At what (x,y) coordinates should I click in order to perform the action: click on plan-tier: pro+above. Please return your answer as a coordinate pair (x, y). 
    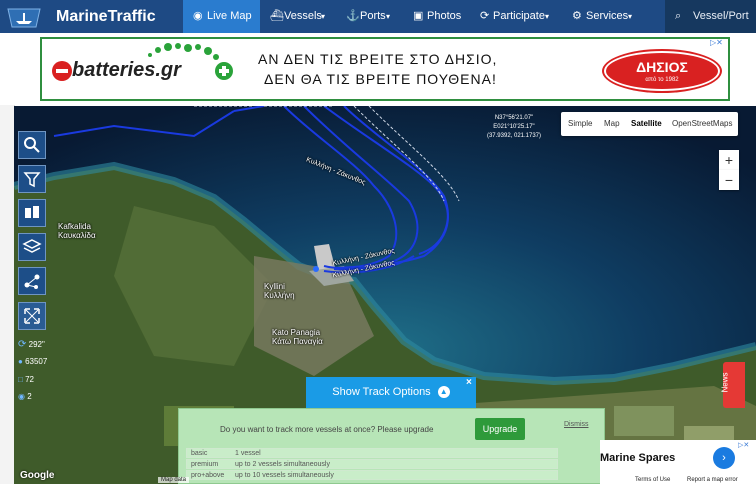
    Looking at the image, I should click on (208, 475).